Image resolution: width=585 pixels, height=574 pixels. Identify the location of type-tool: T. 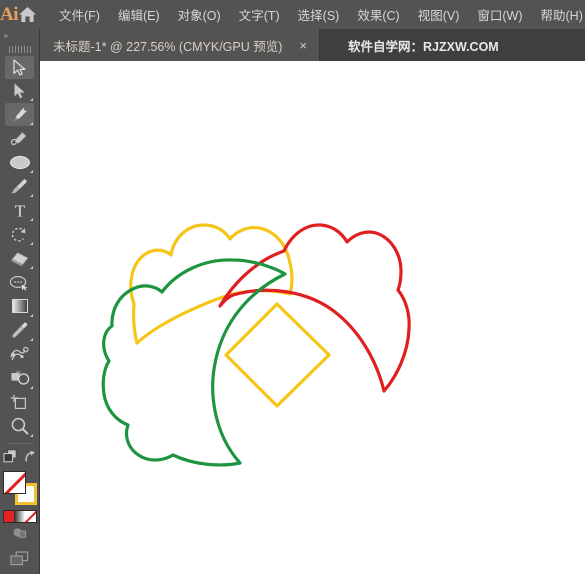
(19, 210).